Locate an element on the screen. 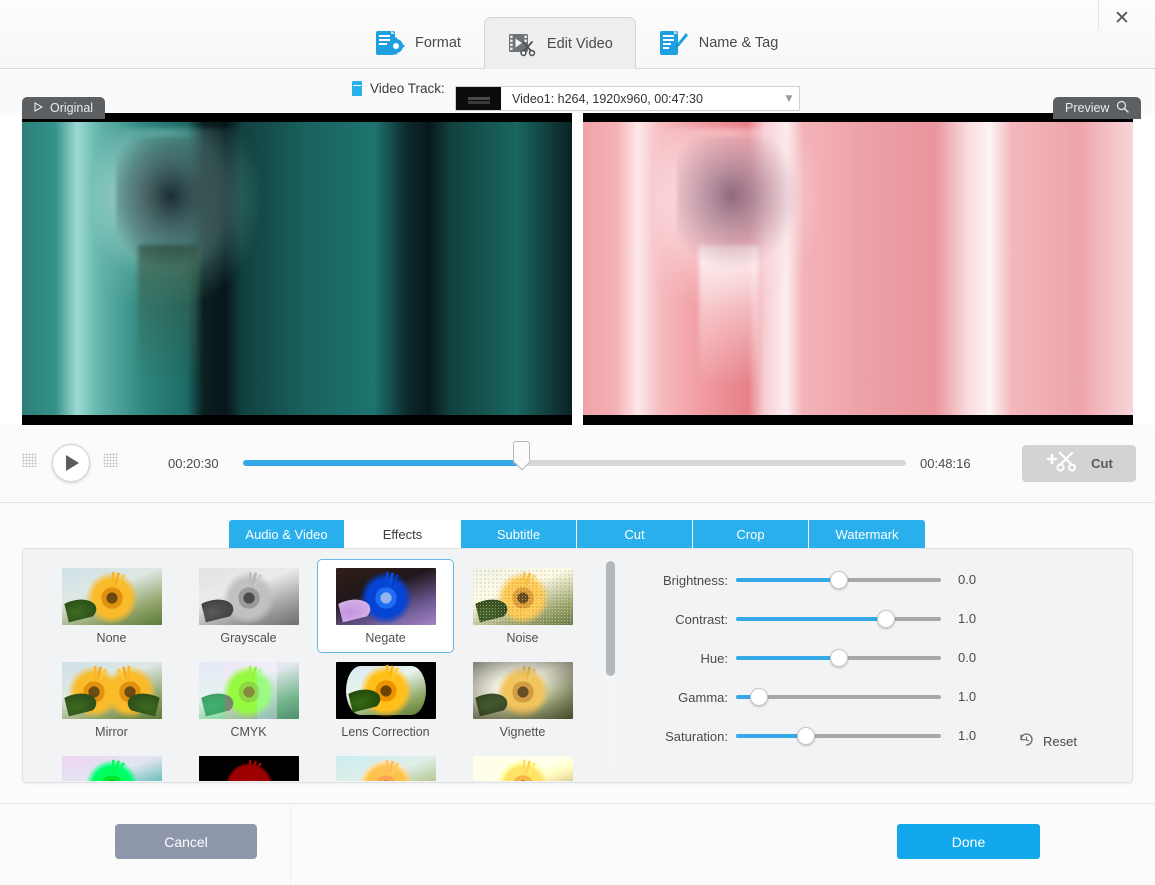 The width and height of the screenshot is (1155, 885). reset-button: Reset is located at coordinates (1047, 741).